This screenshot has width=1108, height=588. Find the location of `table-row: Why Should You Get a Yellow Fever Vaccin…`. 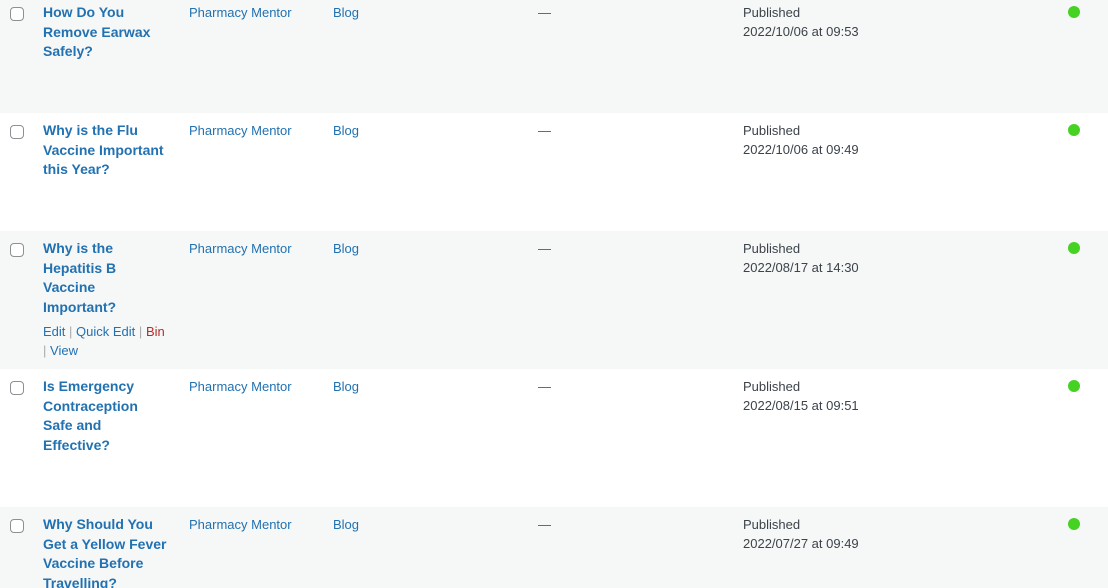

table-row: Why Should You Get a Yellow Fever Vaccin… is located at coordinates (554, 547).